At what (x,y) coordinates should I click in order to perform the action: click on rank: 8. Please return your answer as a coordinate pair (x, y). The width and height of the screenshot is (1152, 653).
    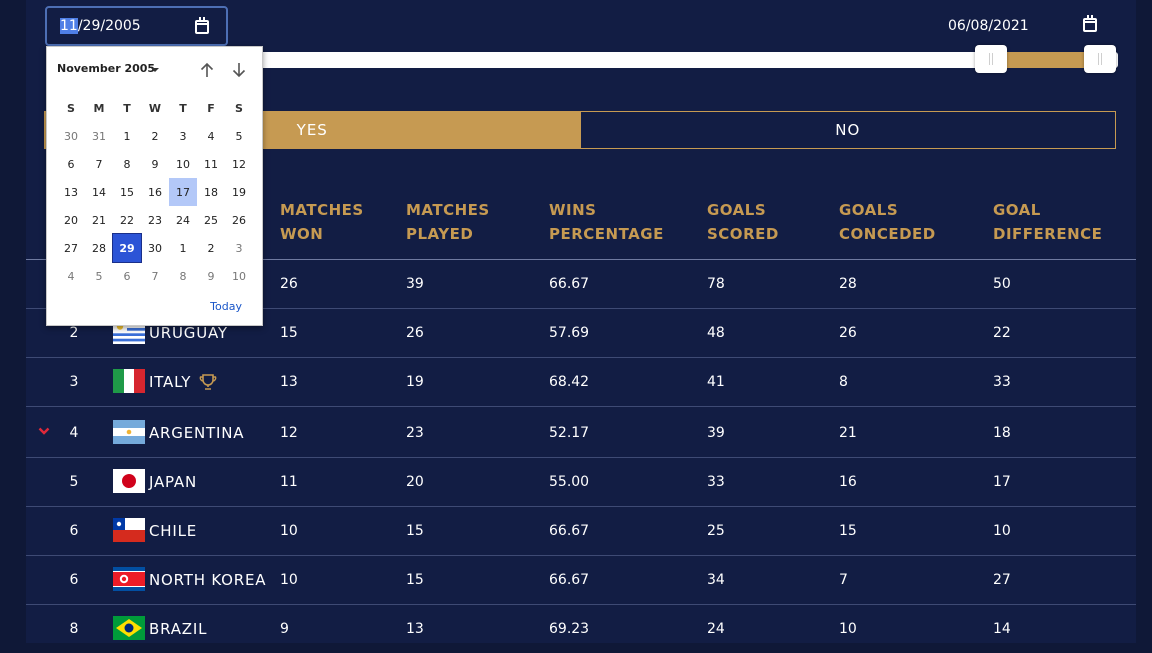
    Looking at the image, I should click on (74, 628).